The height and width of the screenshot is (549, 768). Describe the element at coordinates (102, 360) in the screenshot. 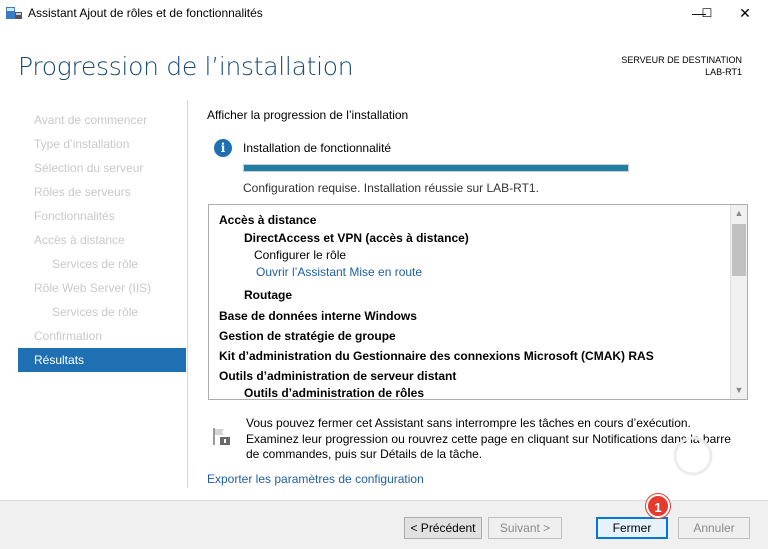

I see `nav-item-results: Résultats` at that location.